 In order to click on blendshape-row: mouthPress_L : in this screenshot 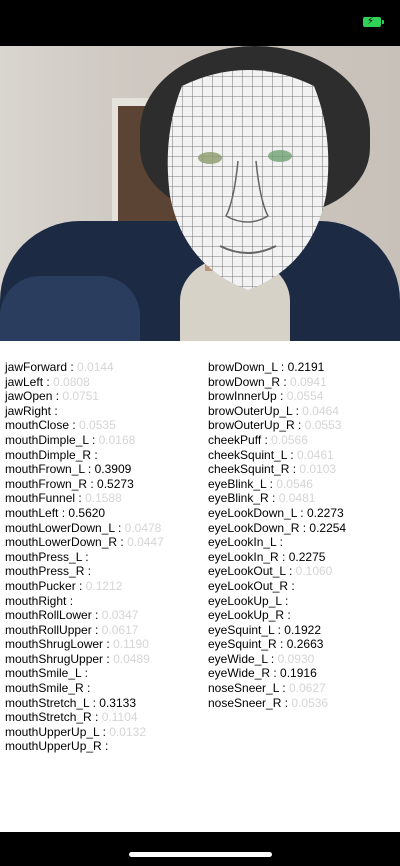, I will do `click(84, 557)`.